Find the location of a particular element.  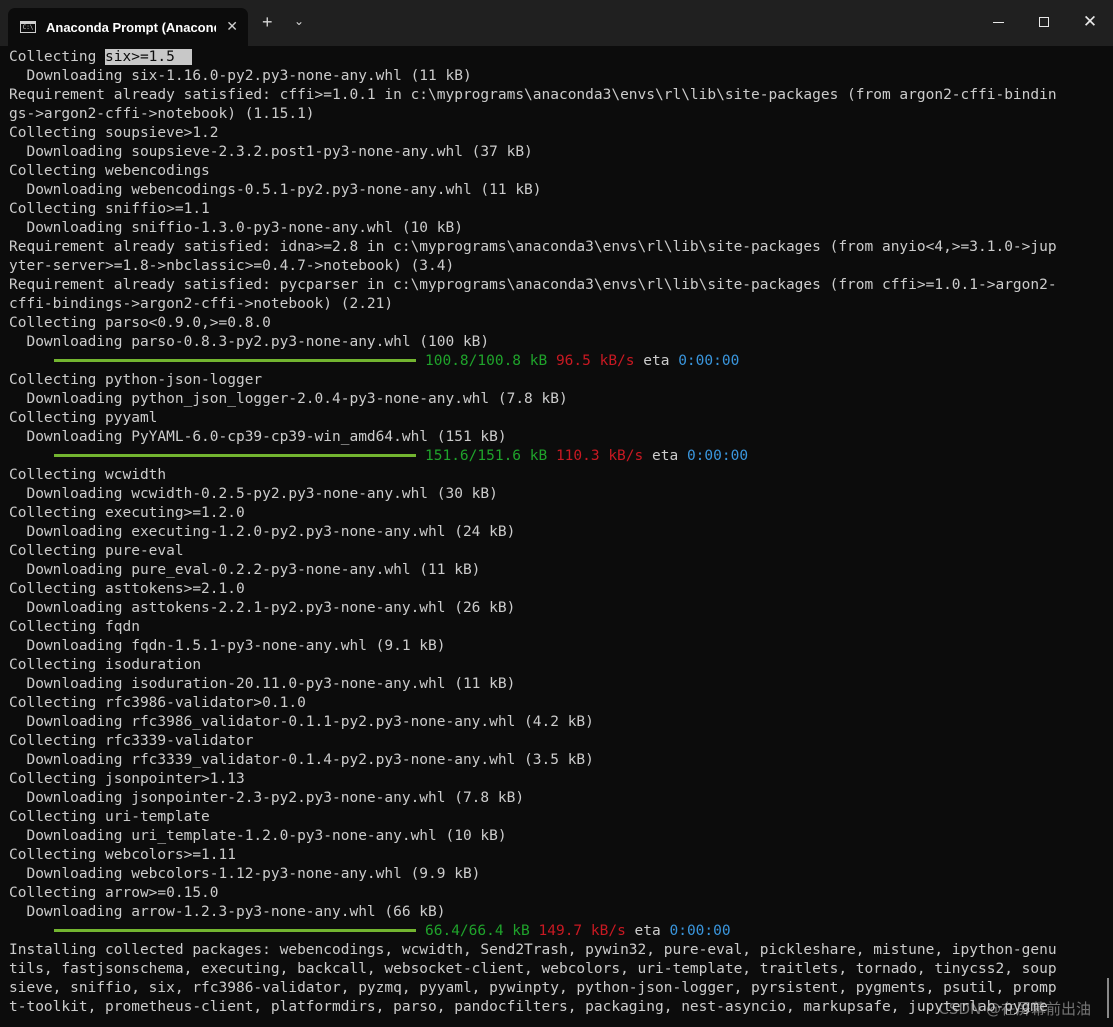

minimize-button is located at coordinates (998, 22).